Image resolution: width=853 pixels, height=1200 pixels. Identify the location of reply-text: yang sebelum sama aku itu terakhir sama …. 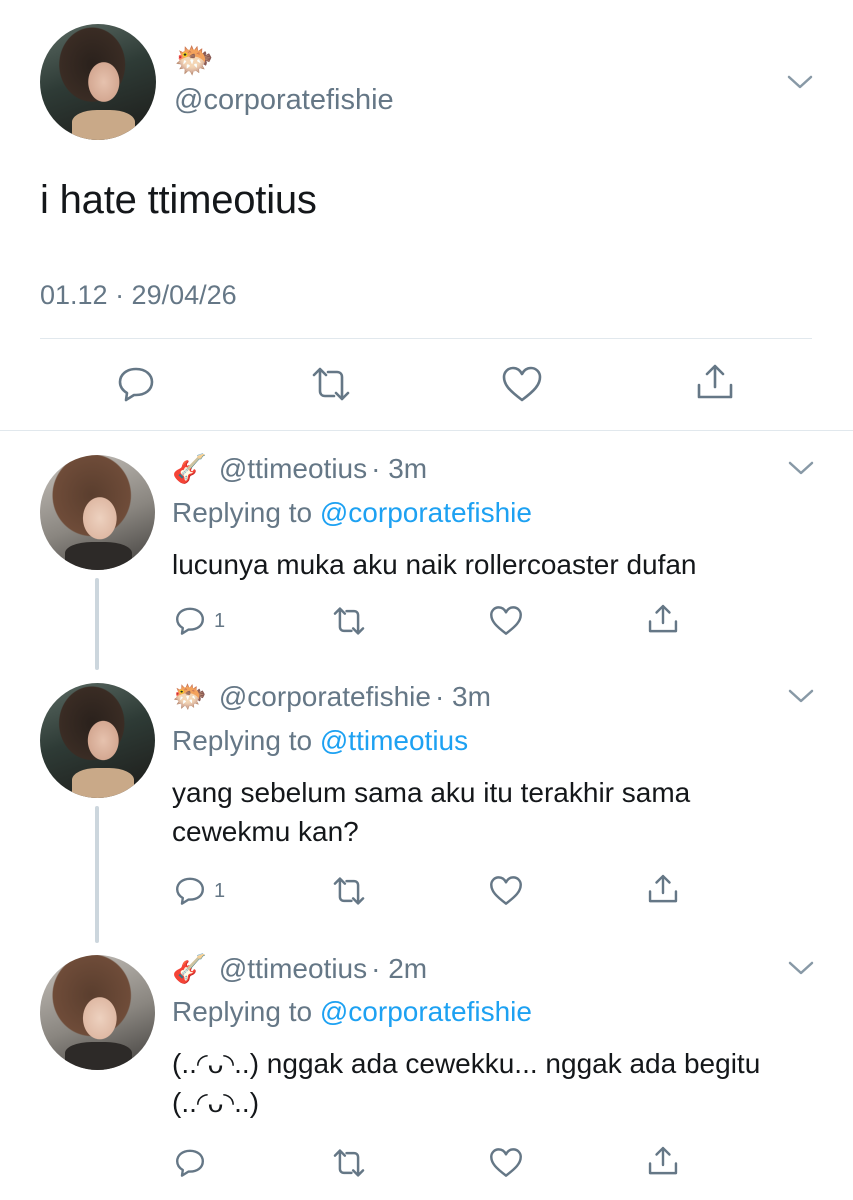
(431, 812).